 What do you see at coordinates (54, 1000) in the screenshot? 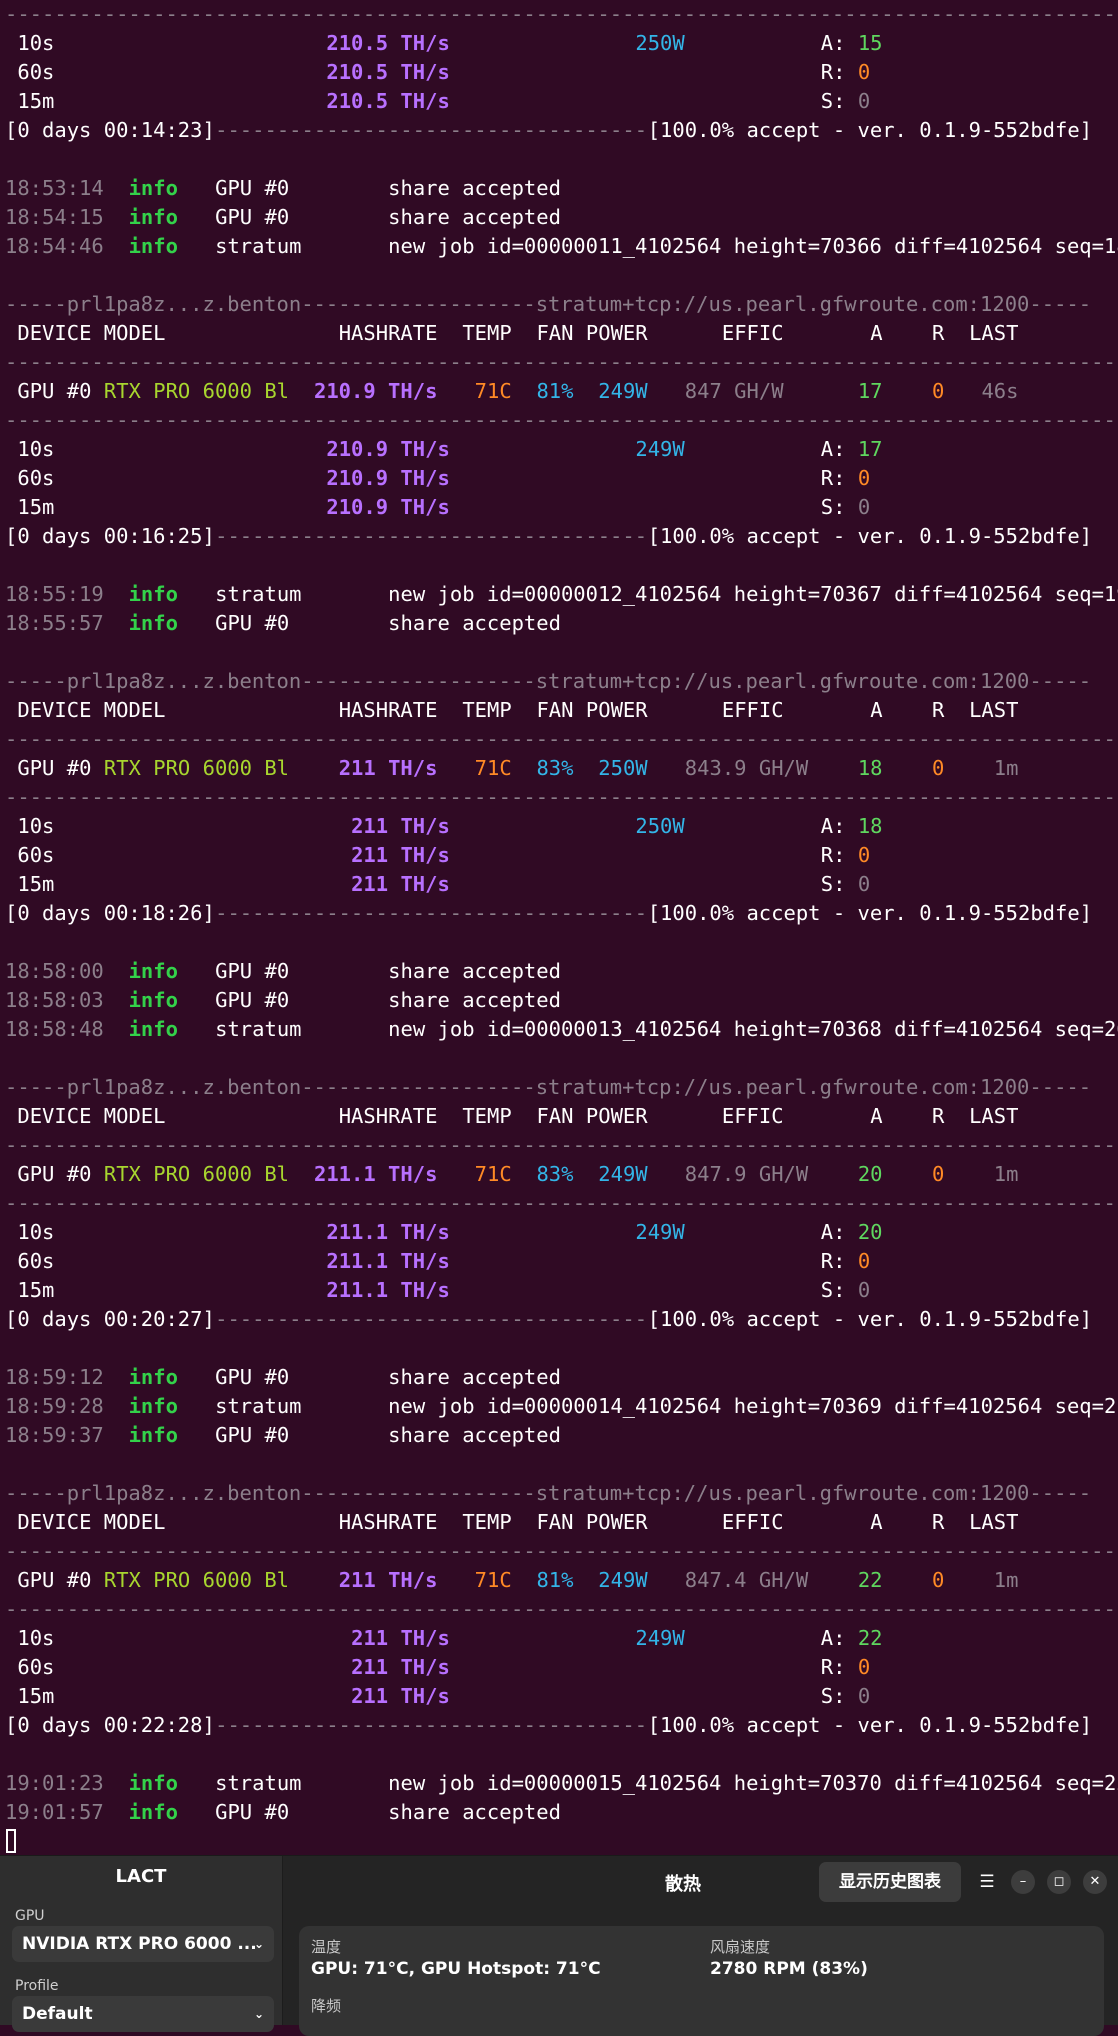
I see `terminal-text-segment: 18:58:03` at bounding box center [54, 1000].